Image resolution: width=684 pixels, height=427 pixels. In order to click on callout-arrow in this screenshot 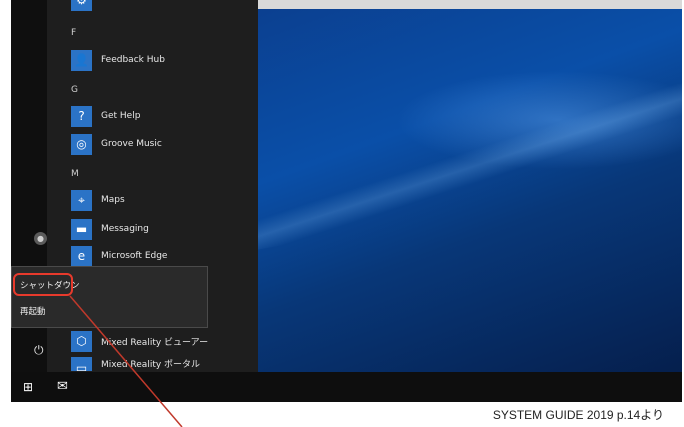, I will do `click(126, 361)`.